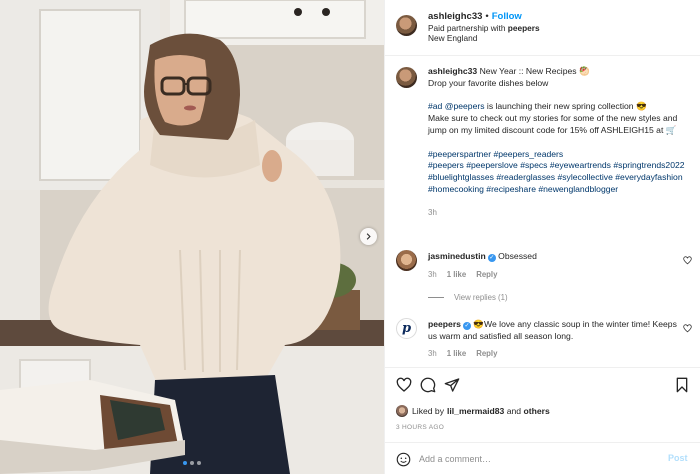 This screenshot has height=474, width=700. I want to click on view-replies-label: View replies (1), so click(481, 297).